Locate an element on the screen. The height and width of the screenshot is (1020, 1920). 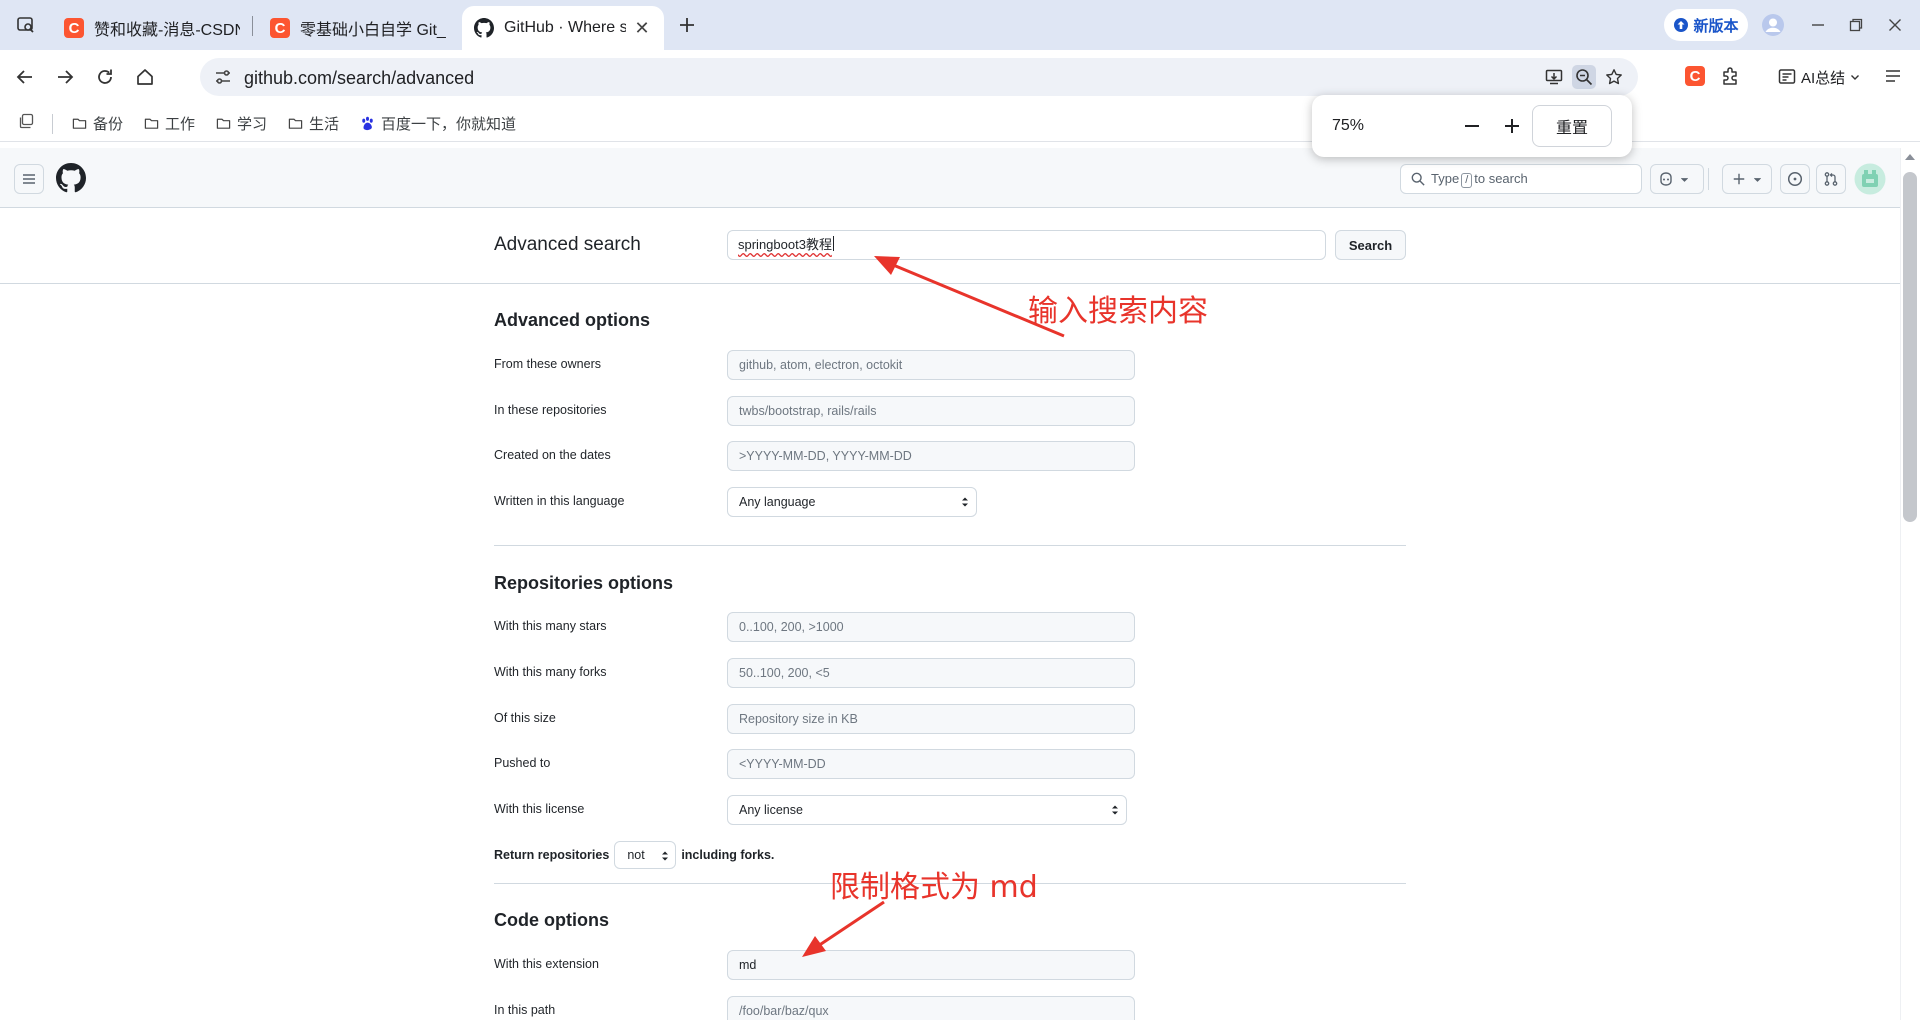
bookmark-label: 百度一下，你就知道 is located at coordinates (449, 124).